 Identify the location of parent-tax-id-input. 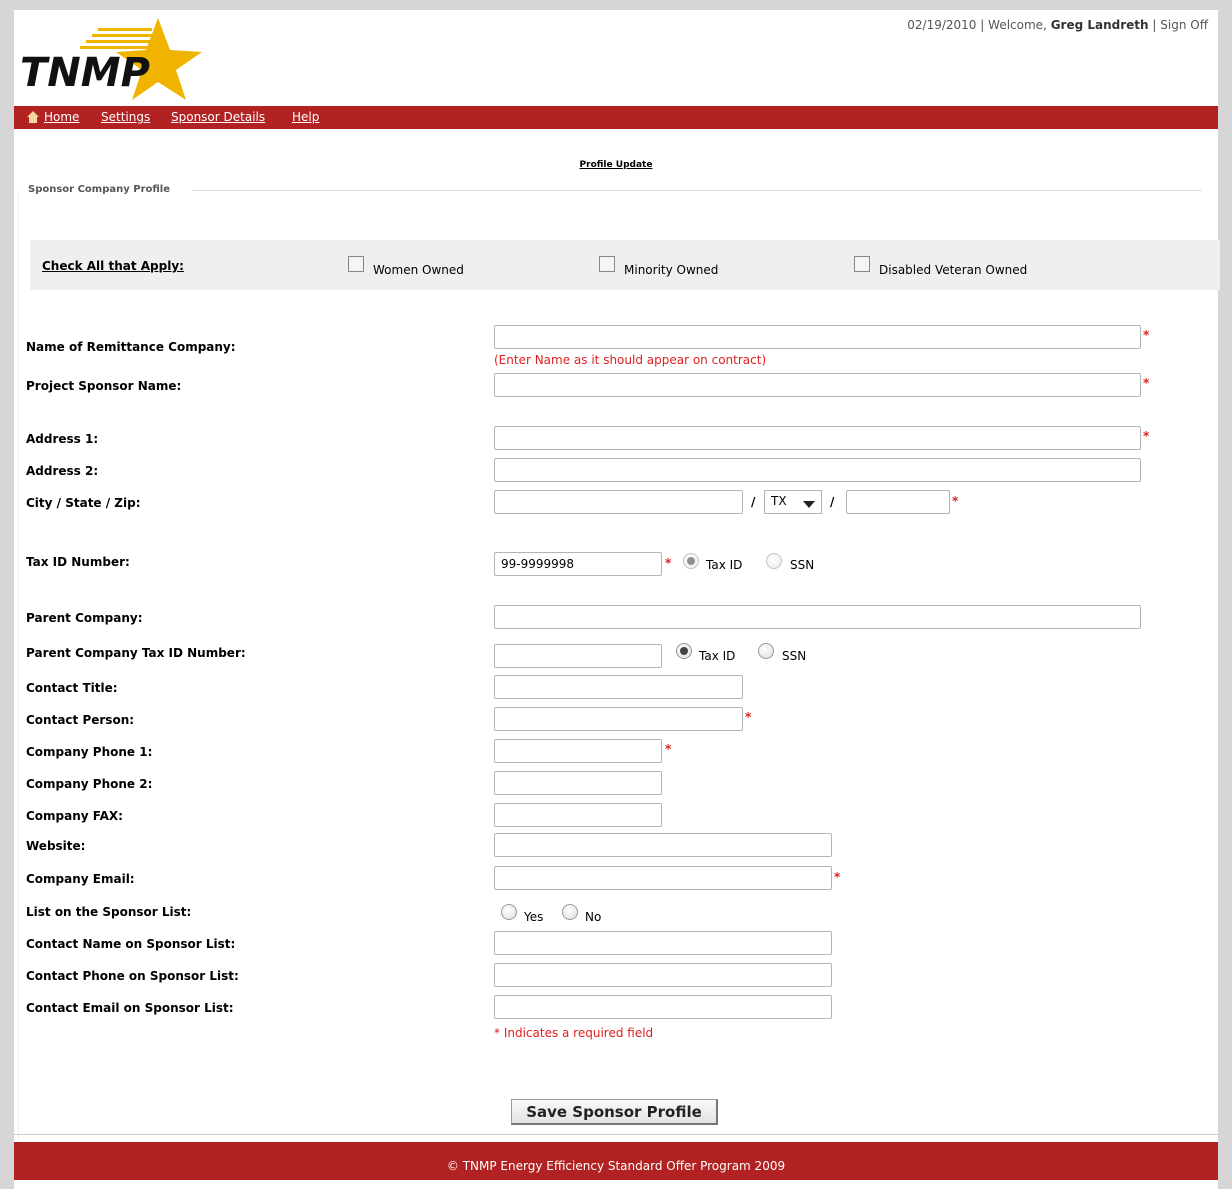
(578, 656).